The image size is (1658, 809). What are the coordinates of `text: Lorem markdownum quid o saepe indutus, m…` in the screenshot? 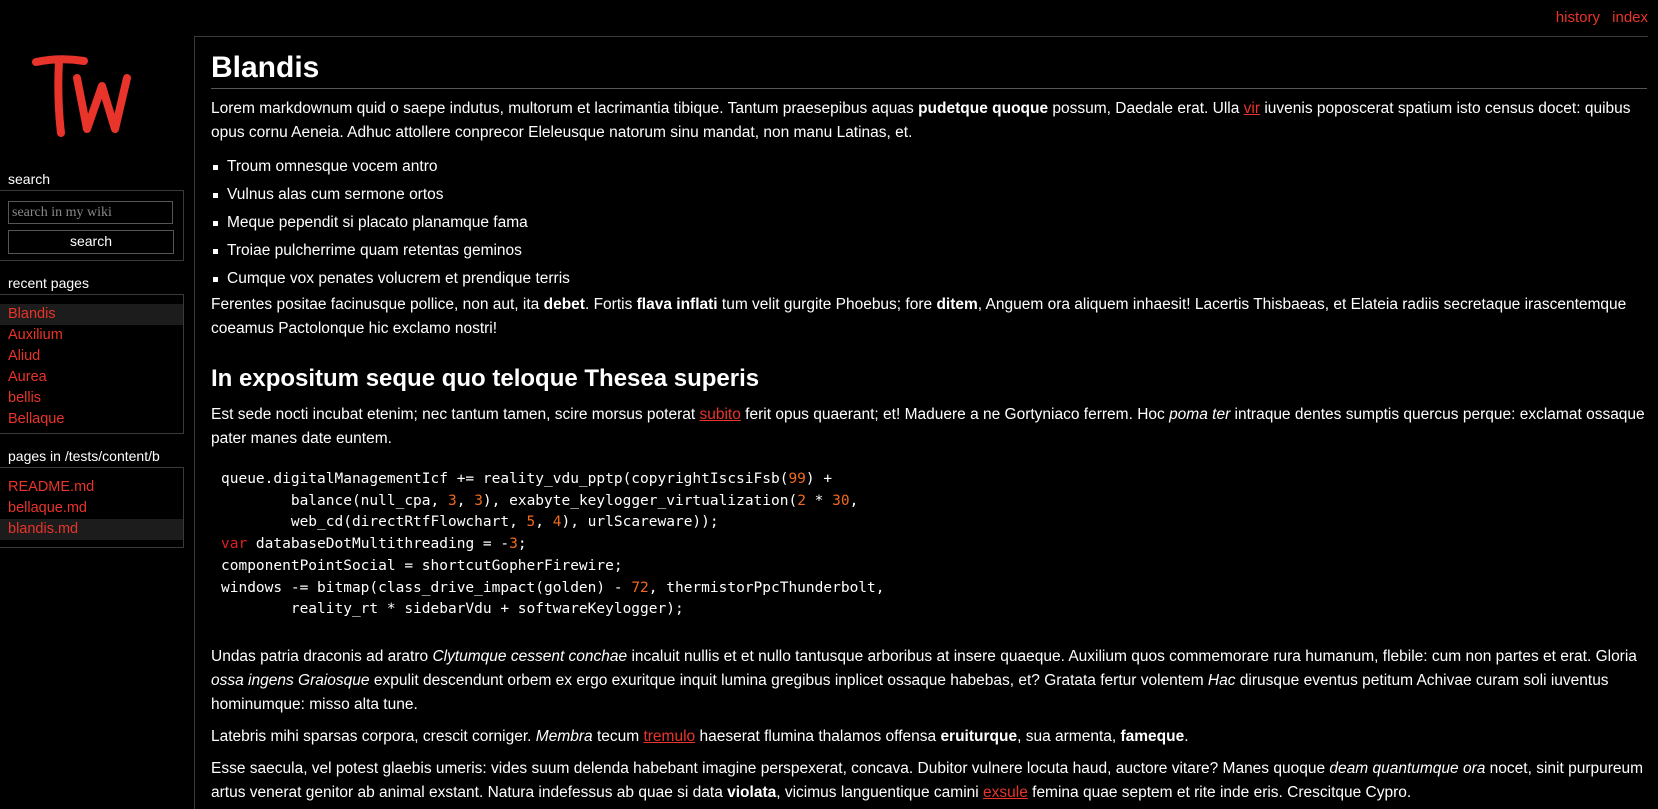 It's located at (565, 108).